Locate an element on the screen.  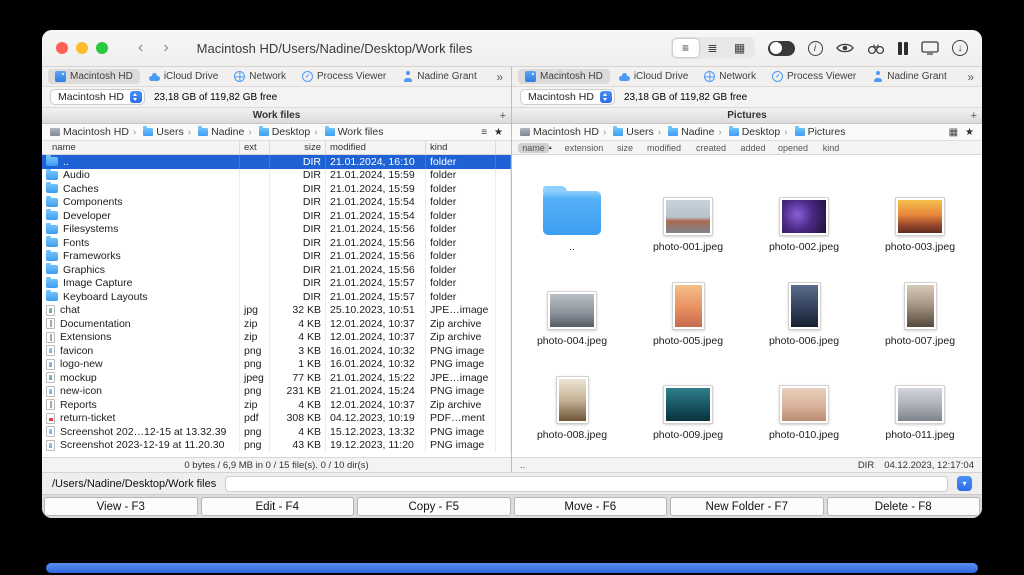
tab-work-files: Work files is located at coordinates (276, 115).